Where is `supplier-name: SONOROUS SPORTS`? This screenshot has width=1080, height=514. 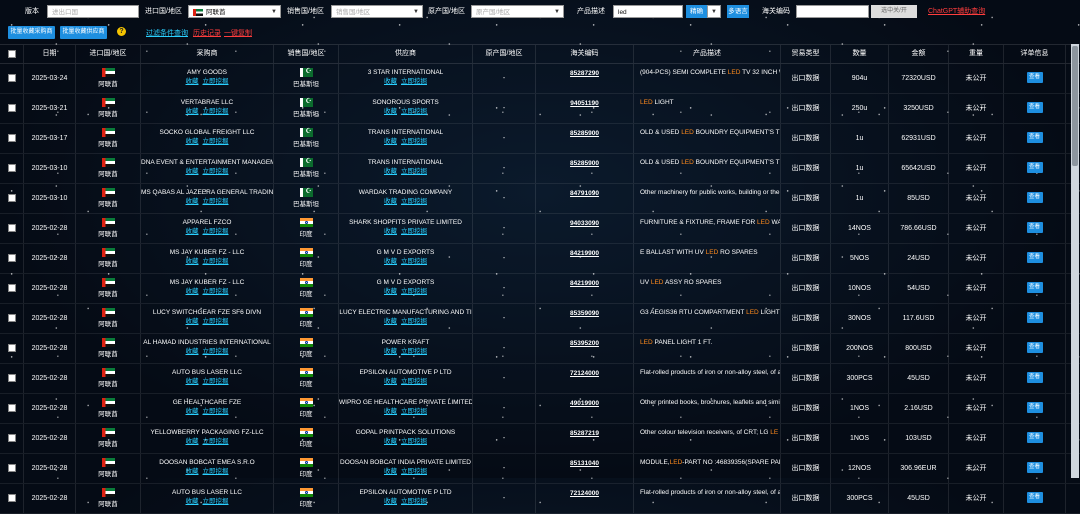
supplier-name: SONOROUS SPORTS is located at coordinates (405, 102).